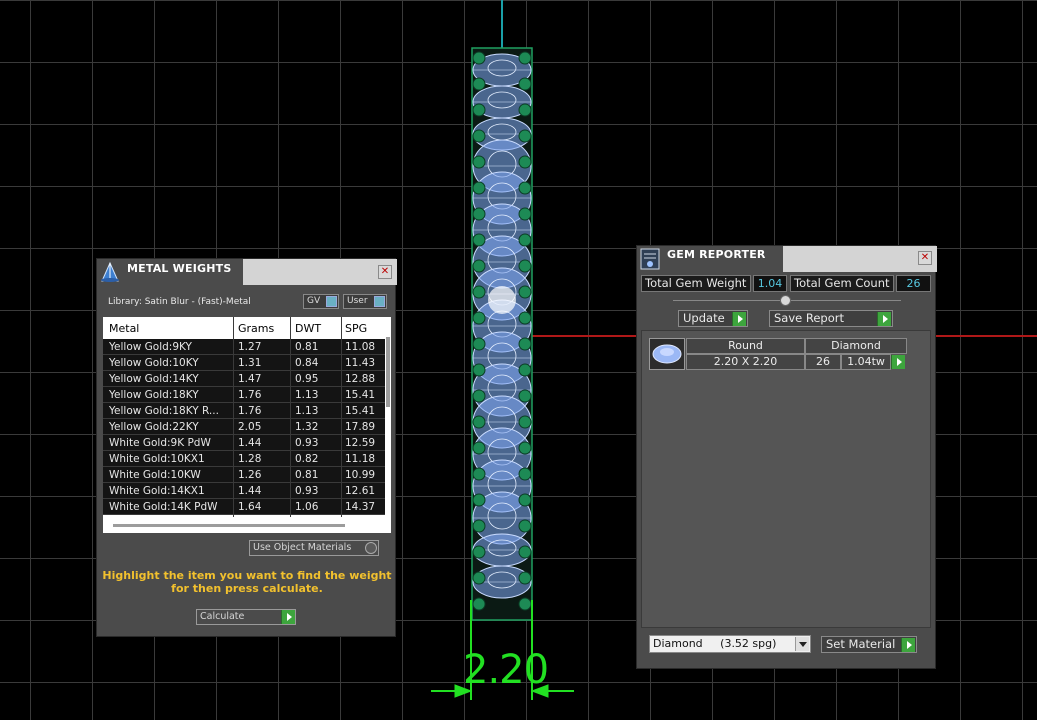 This screenshot has height=720, width=1037. I want to click on table-row: Yellow Gold:18KY R... 1.76 1.13 15.41, so click(244, 411).